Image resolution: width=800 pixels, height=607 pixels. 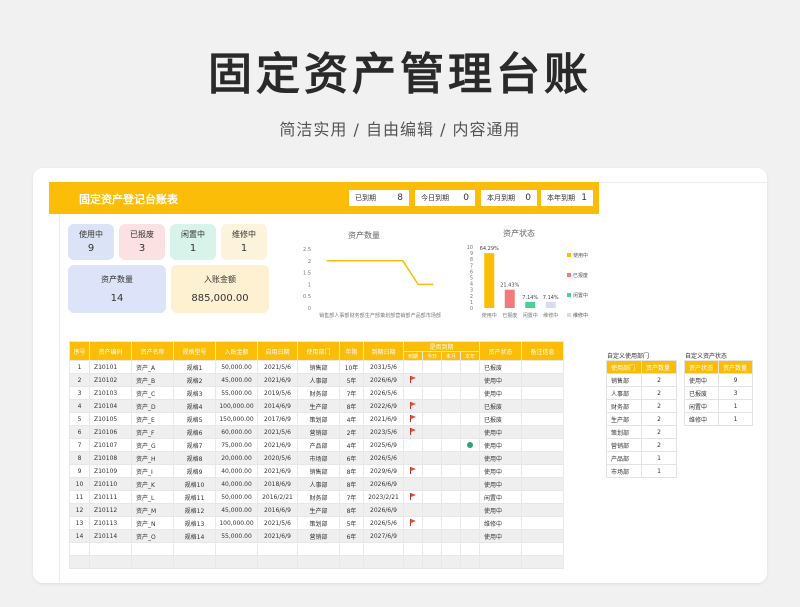 I want to click on side-table-cell: 2, so click(x=659, y=406).